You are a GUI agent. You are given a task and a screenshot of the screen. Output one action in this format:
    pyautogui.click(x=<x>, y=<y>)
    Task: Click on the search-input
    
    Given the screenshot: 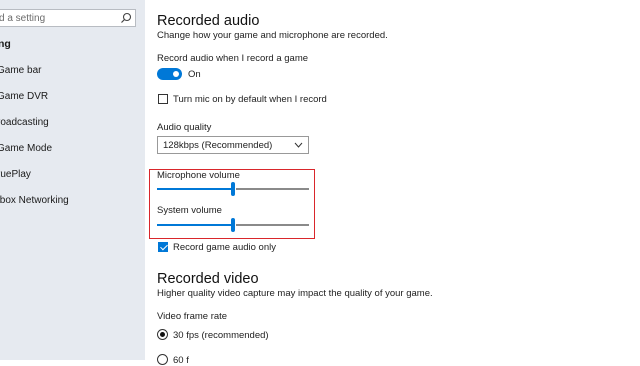 What is the action you would take?
    pyautogui.click(x=58, y=18)
    